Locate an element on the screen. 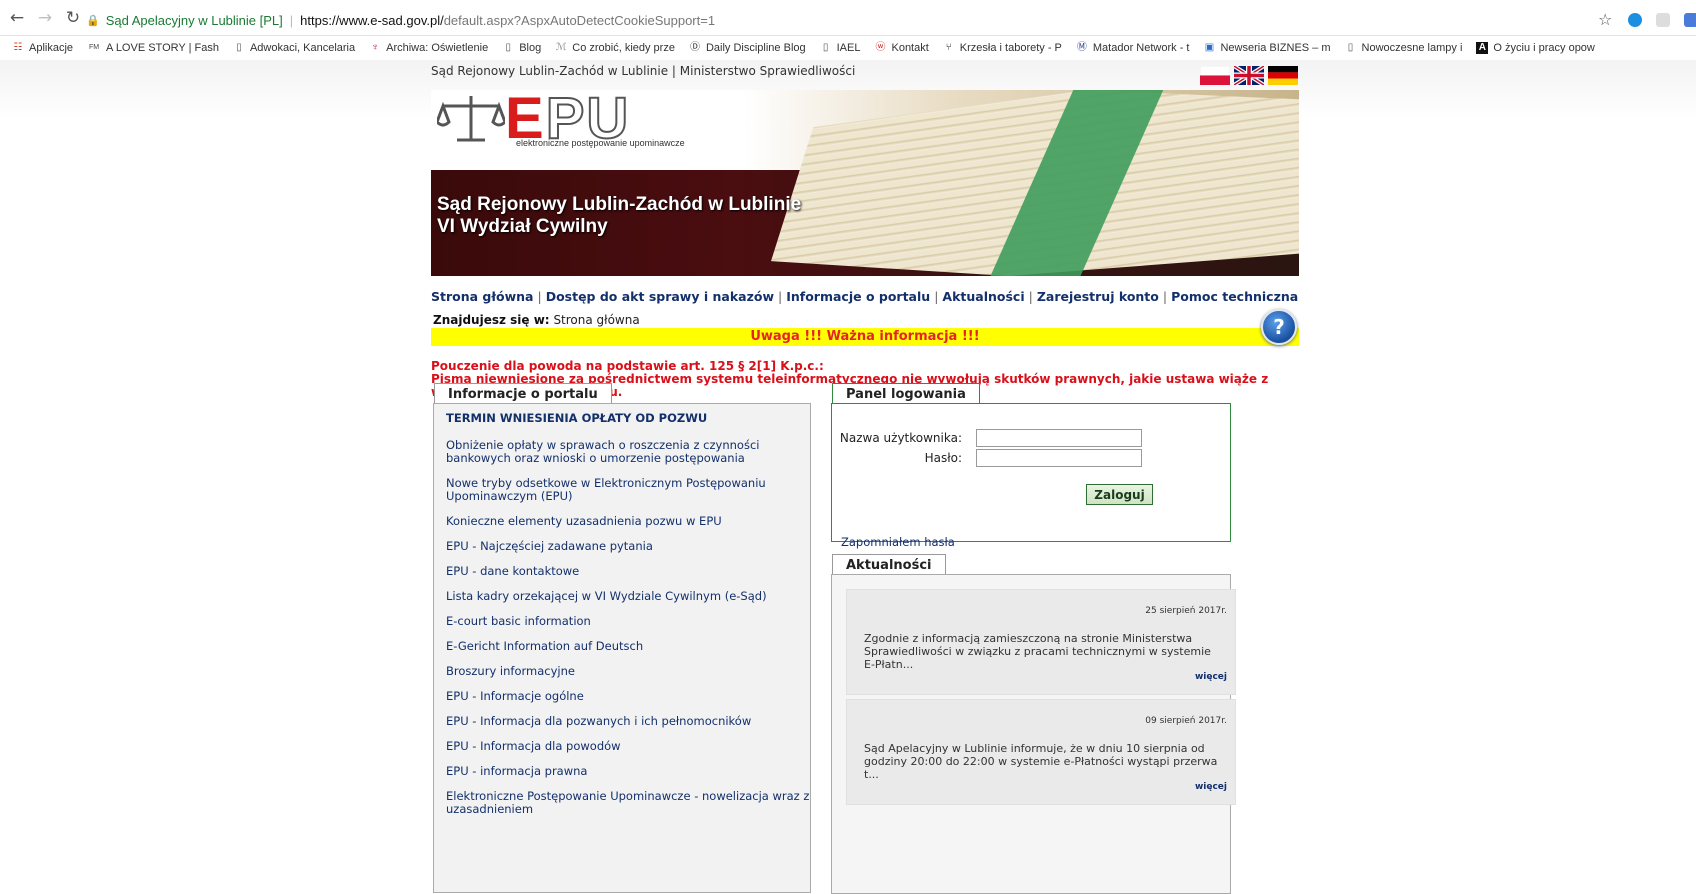  bookmark-label: Blog is located at coordinates (530, 48).